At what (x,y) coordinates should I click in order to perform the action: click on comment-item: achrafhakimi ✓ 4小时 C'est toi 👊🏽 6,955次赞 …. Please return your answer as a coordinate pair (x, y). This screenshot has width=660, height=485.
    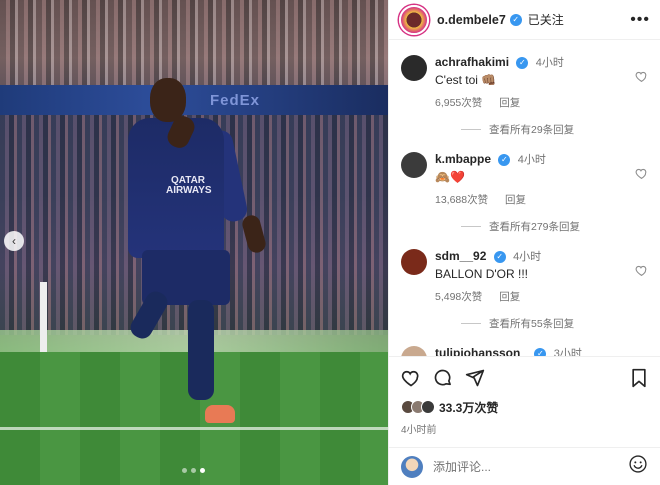
    Looking at the image, I should click on (524, 88).